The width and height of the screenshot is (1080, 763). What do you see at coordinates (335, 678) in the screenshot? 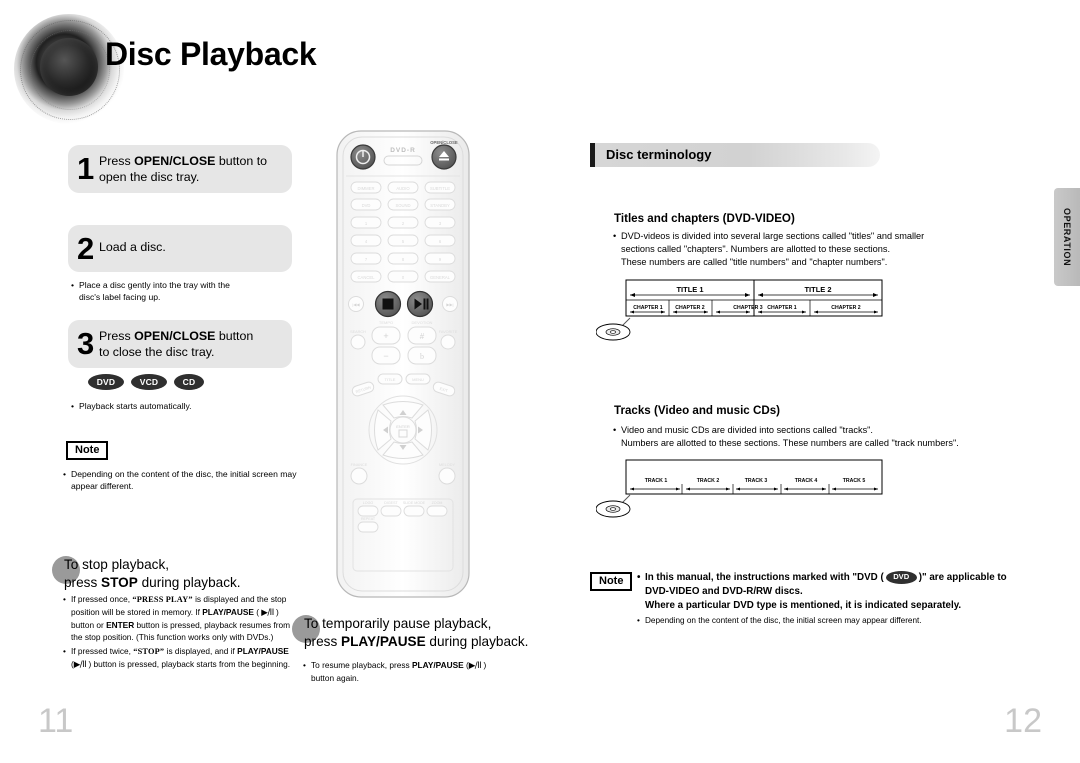
I see `pause-bullet-l2: button again.` at bounding box center [335, 678].